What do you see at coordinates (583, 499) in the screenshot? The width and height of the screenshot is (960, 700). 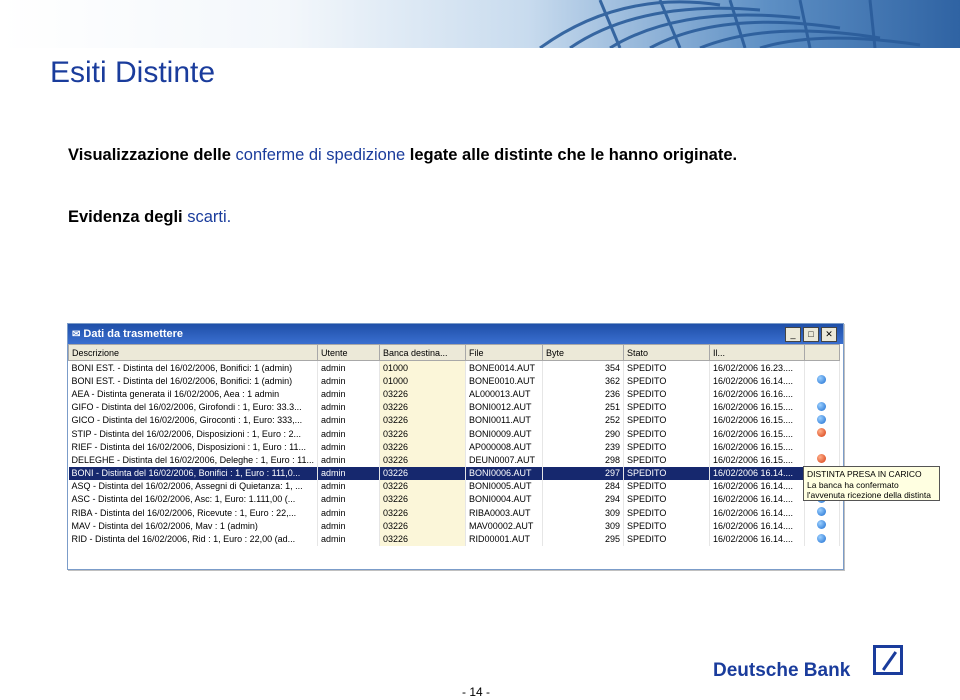 I see `byte-cell: 294` at bounding box center [583, 499].